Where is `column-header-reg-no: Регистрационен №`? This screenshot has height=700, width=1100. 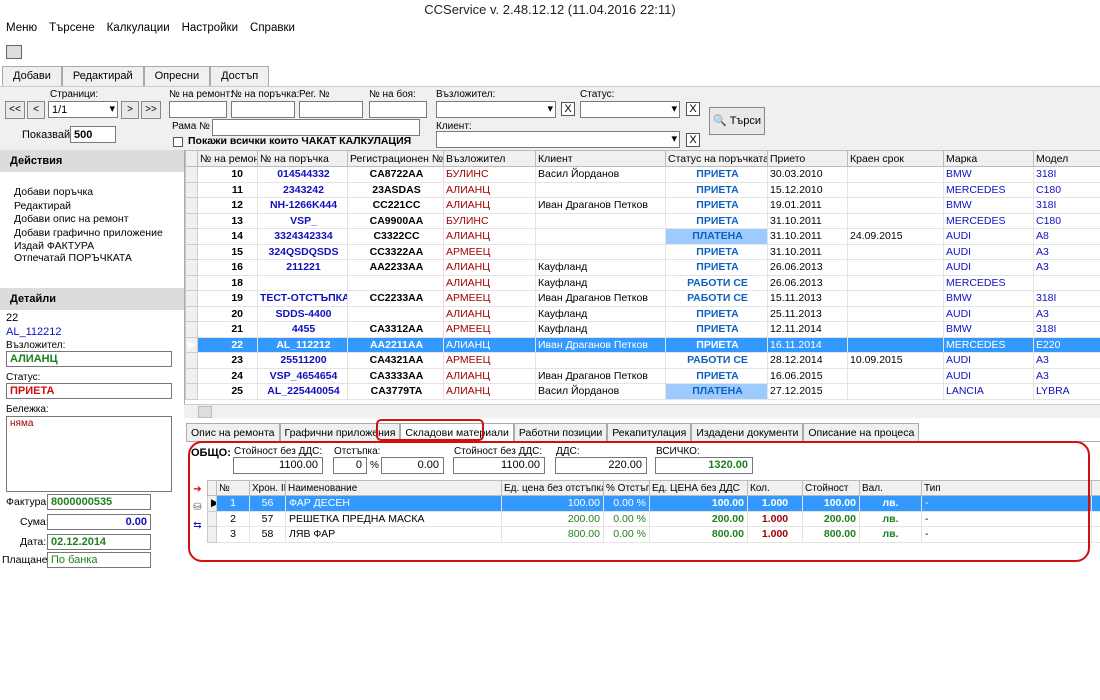
column-header-reg-no: Регистрационен № is located at coordinates (395, 158).